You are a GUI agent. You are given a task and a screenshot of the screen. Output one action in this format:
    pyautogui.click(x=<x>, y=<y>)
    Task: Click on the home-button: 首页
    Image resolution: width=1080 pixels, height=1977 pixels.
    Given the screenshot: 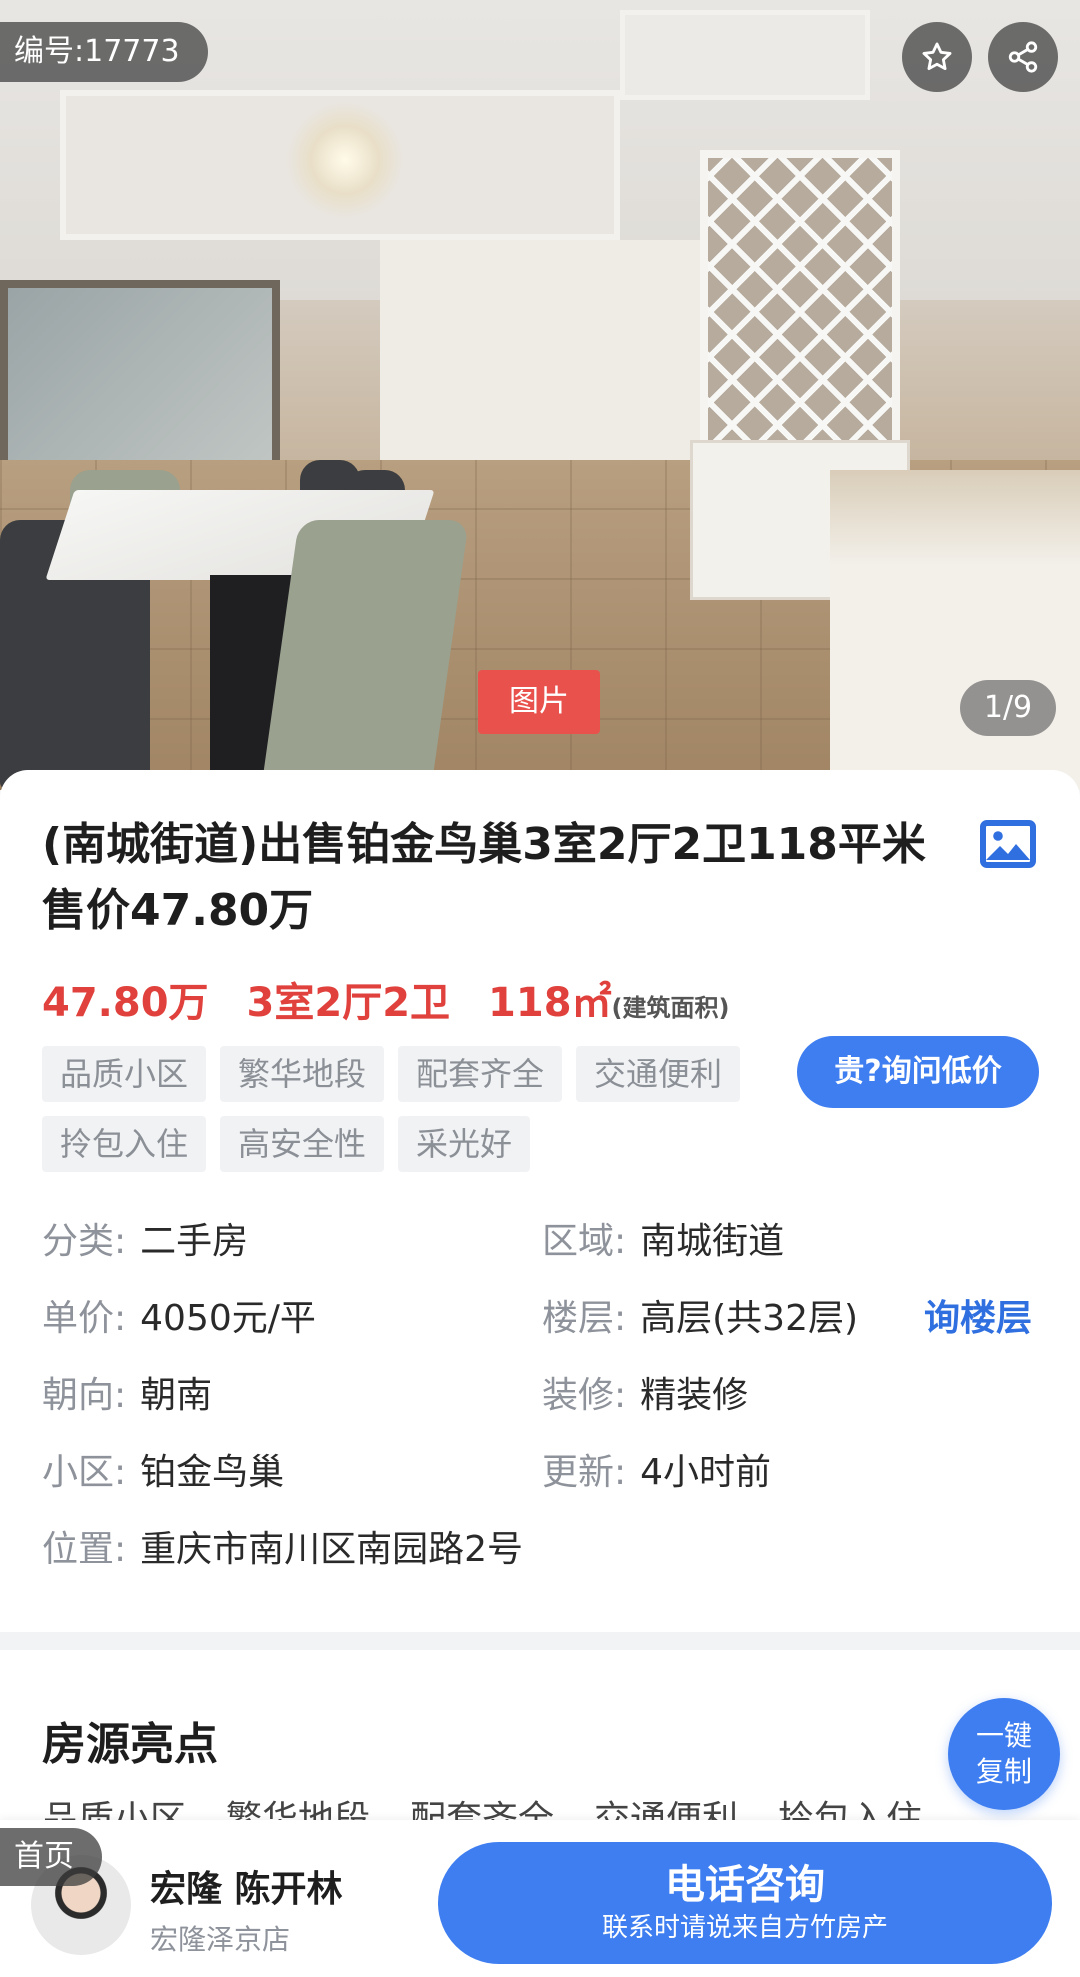 What is the action you would take?
    pyautogui.click(x=51, y=1857)
    